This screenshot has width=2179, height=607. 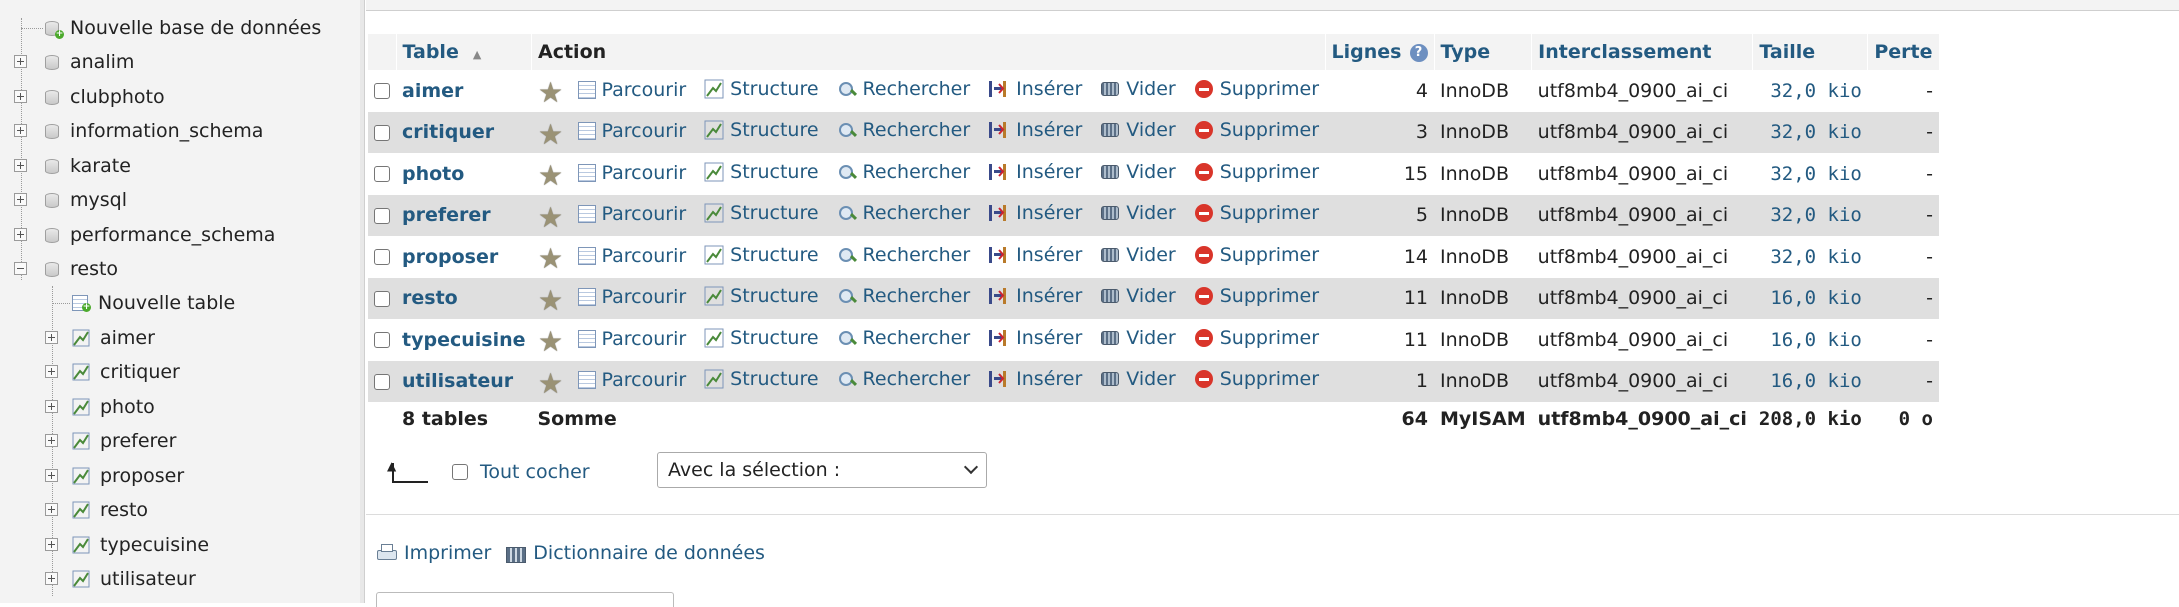 What do you see at coordinates (153, 131) in the screenshot?
I see `sidebar-db-information-schema: information_schema` at bounding box center [153, 131].